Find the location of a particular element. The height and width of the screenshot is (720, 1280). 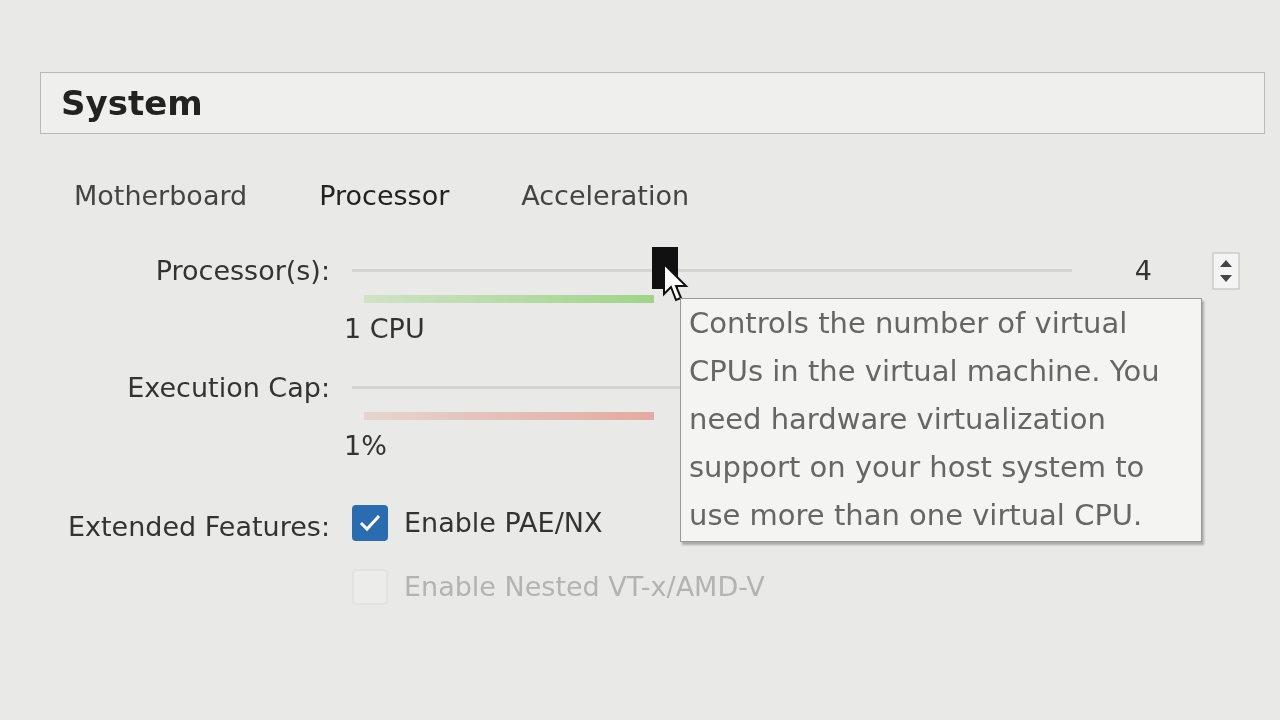

min-value-label: 1 CPU is located at coordinates (384, 329).